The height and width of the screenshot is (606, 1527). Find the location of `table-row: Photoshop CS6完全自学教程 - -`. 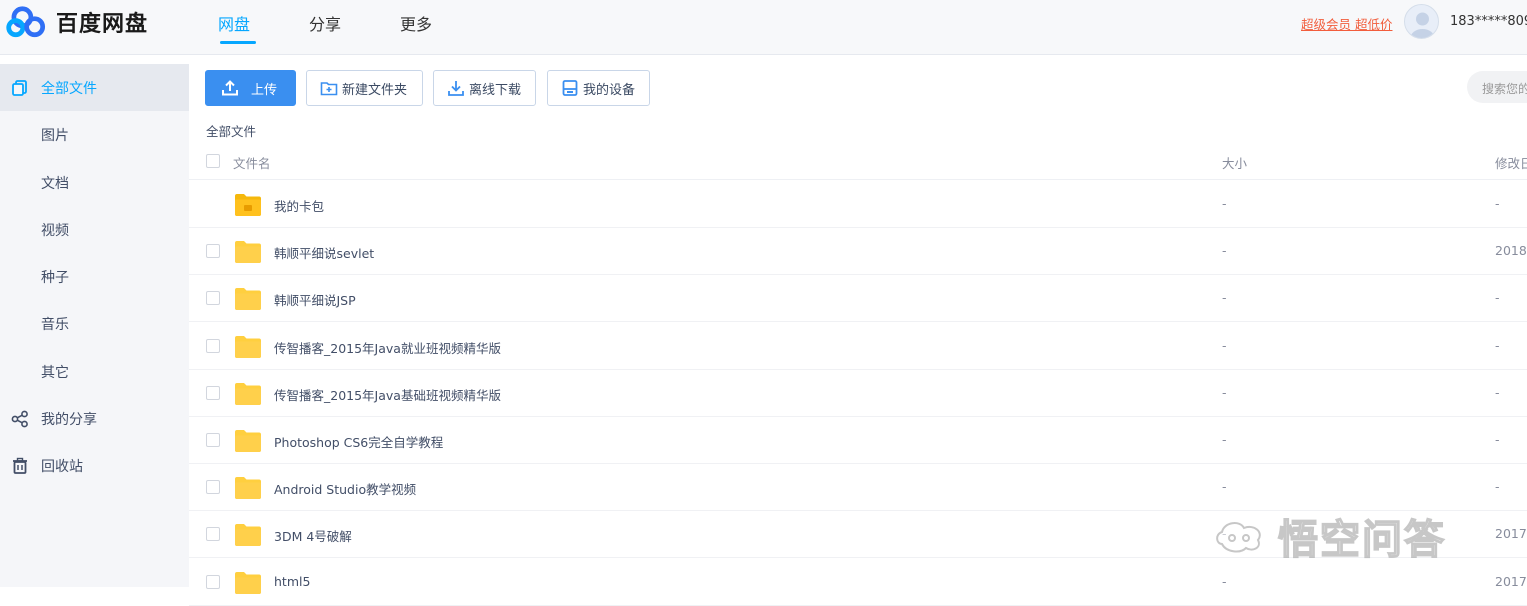

table-row: Photoshop CS6完全自学教程 - - is located at coordinates (858, 440).